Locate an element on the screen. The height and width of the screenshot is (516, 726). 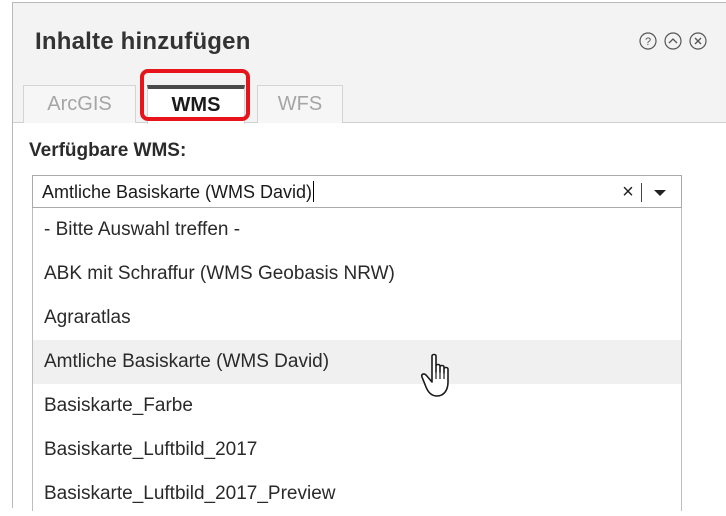
list-item: - Bitte Auswahl treffen - is located at coordinates (357, 230).